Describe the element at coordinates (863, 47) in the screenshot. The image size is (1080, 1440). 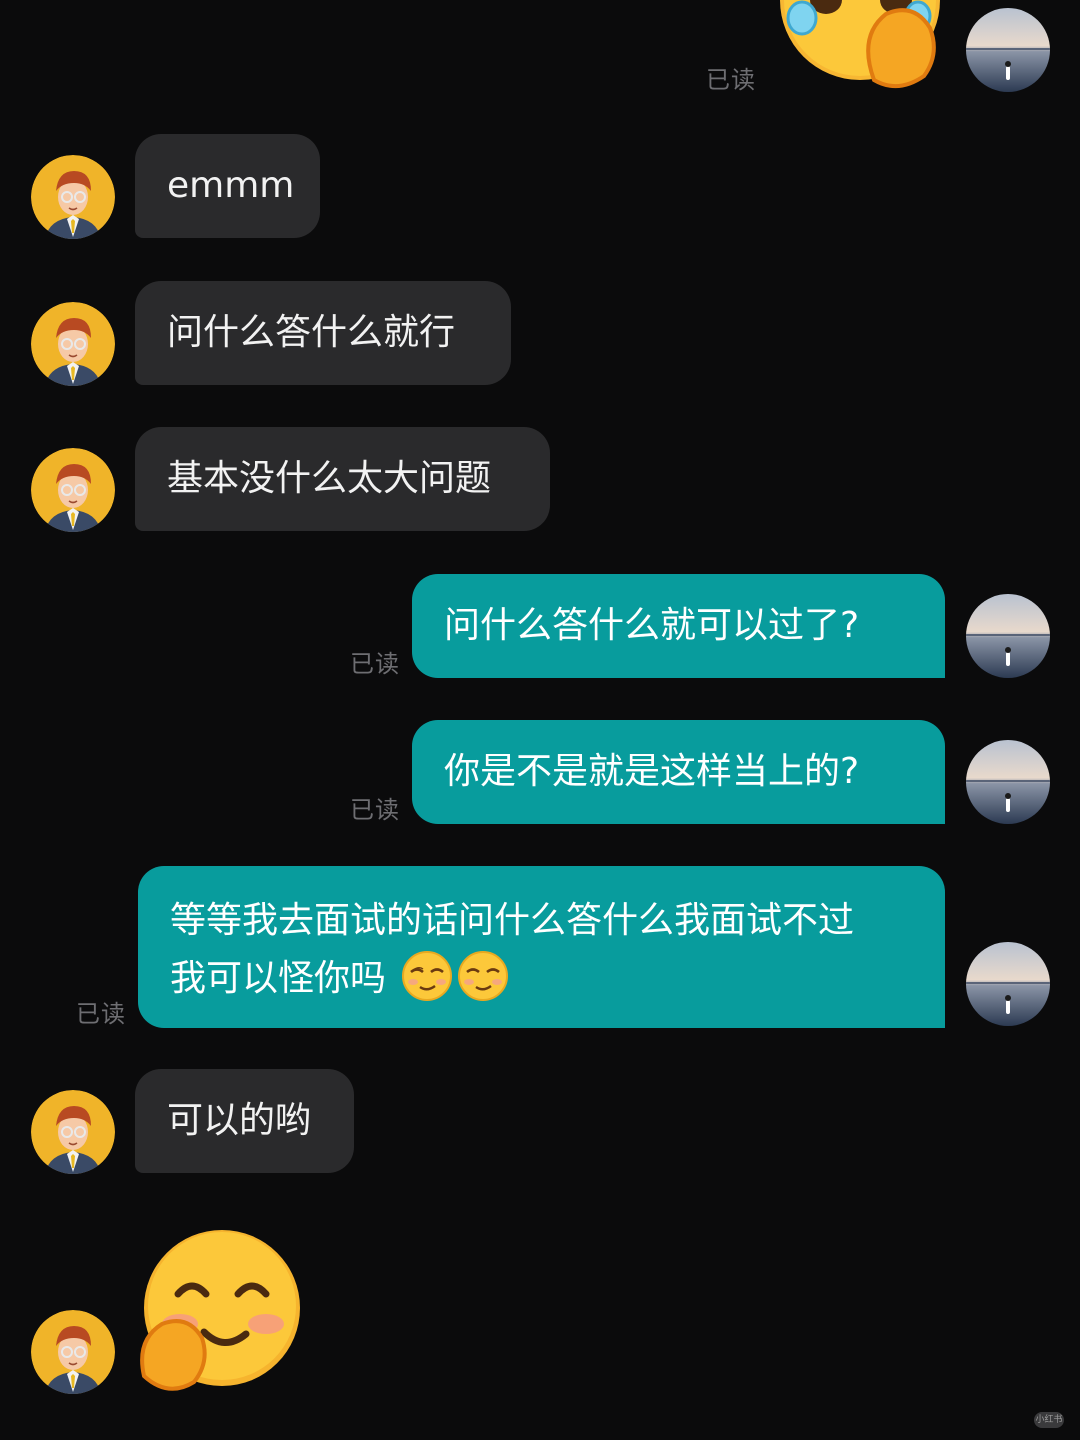
I see `crying-laughing-sticker` at that location.